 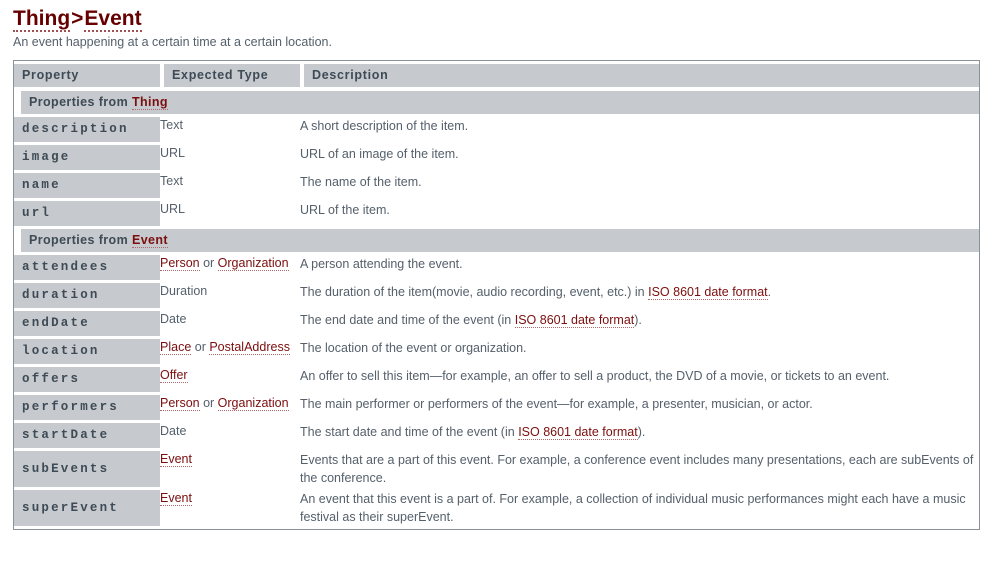 I want to click on property-name: subEvents, so click(x=87, y=469).